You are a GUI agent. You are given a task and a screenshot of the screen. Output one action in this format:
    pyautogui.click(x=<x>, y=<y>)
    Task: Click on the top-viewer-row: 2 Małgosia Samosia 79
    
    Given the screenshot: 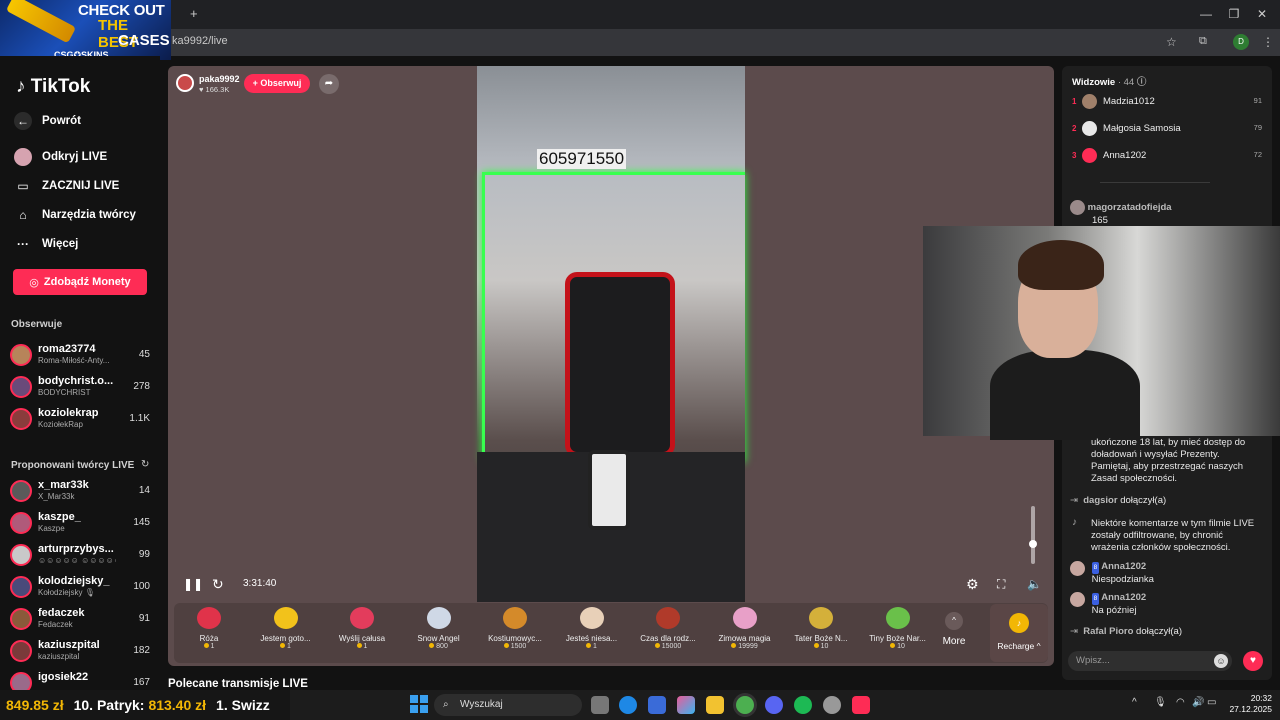 What is the action you would take?
    pyautogui.click(x=1170, y=130)
    